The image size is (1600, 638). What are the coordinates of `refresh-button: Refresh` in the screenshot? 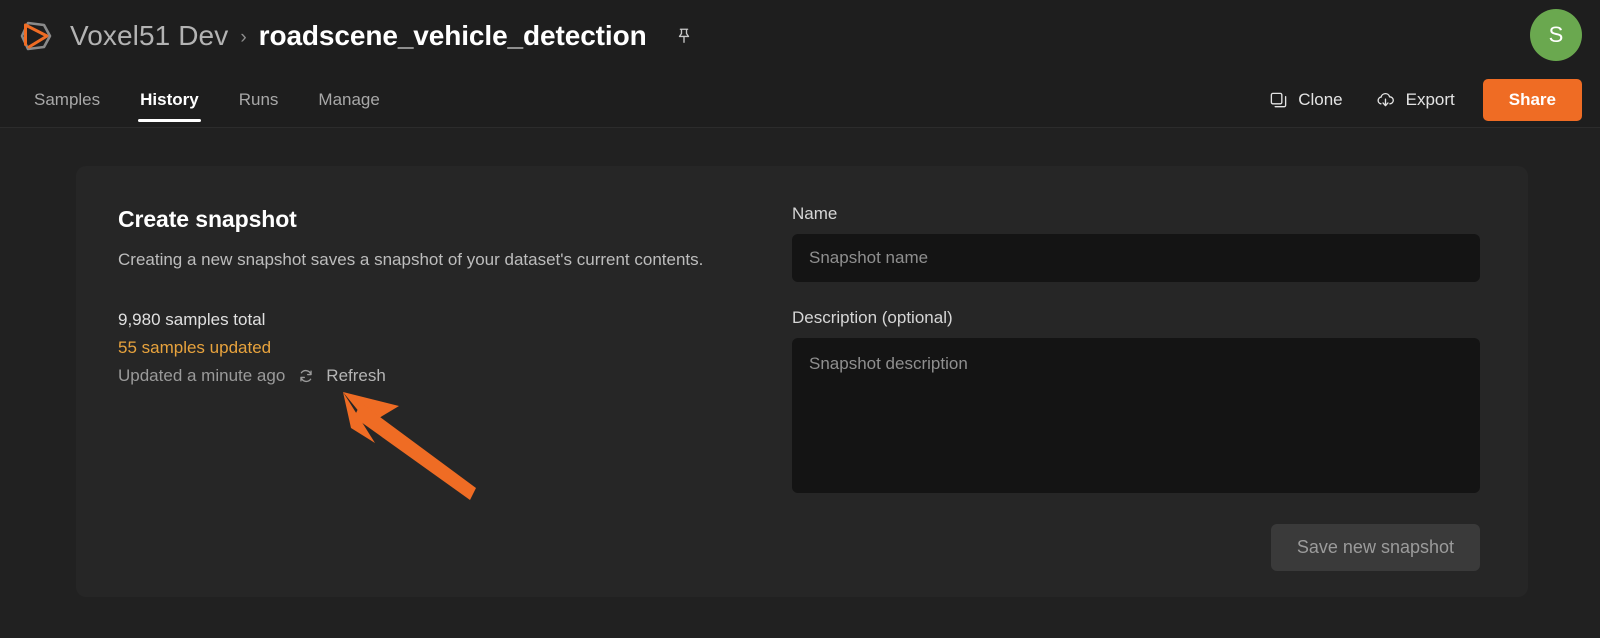 It's located at (341, 376).